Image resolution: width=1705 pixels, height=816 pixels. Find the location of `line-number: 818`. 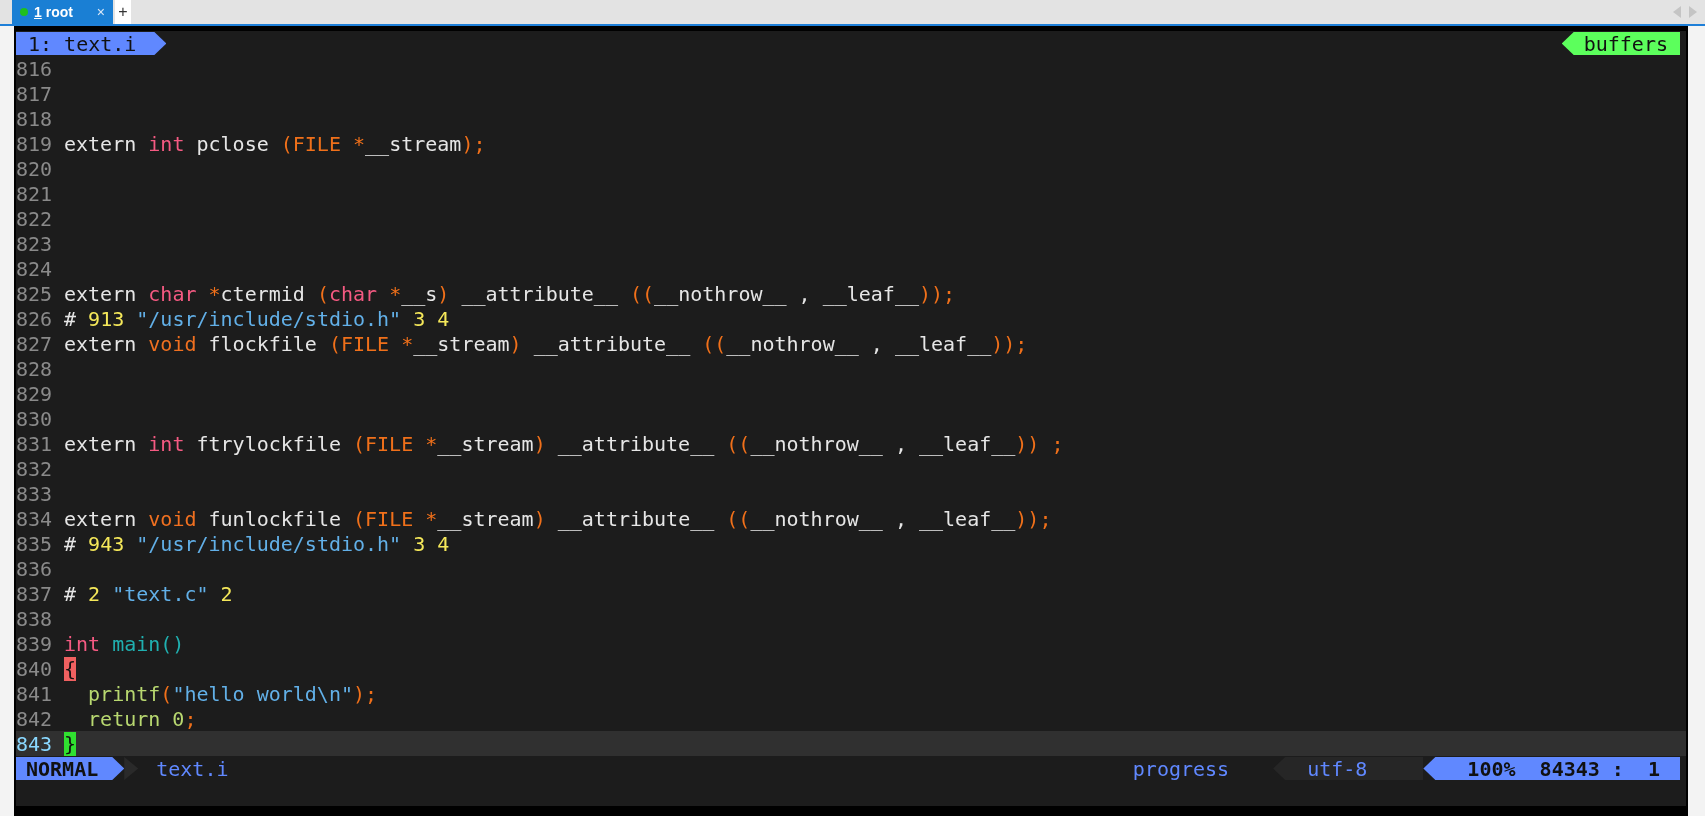

line-number: 818 is located at coordinates (35, 118).